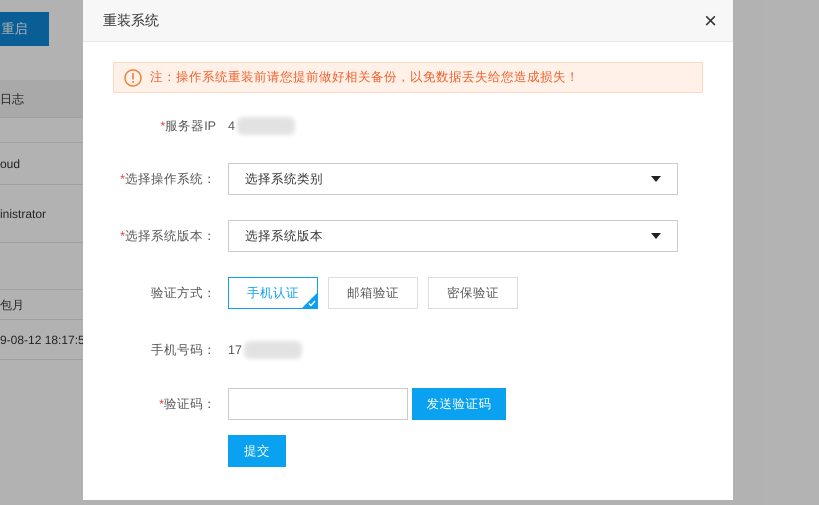 This screenshot has height=505, width=819. Describe the element at coordinates (364, 77) in the screenshot. I see `notice-text: 注：操作系统重装前请您提前做好相关备份，以免数据丢失给您造成损失！` at that location.